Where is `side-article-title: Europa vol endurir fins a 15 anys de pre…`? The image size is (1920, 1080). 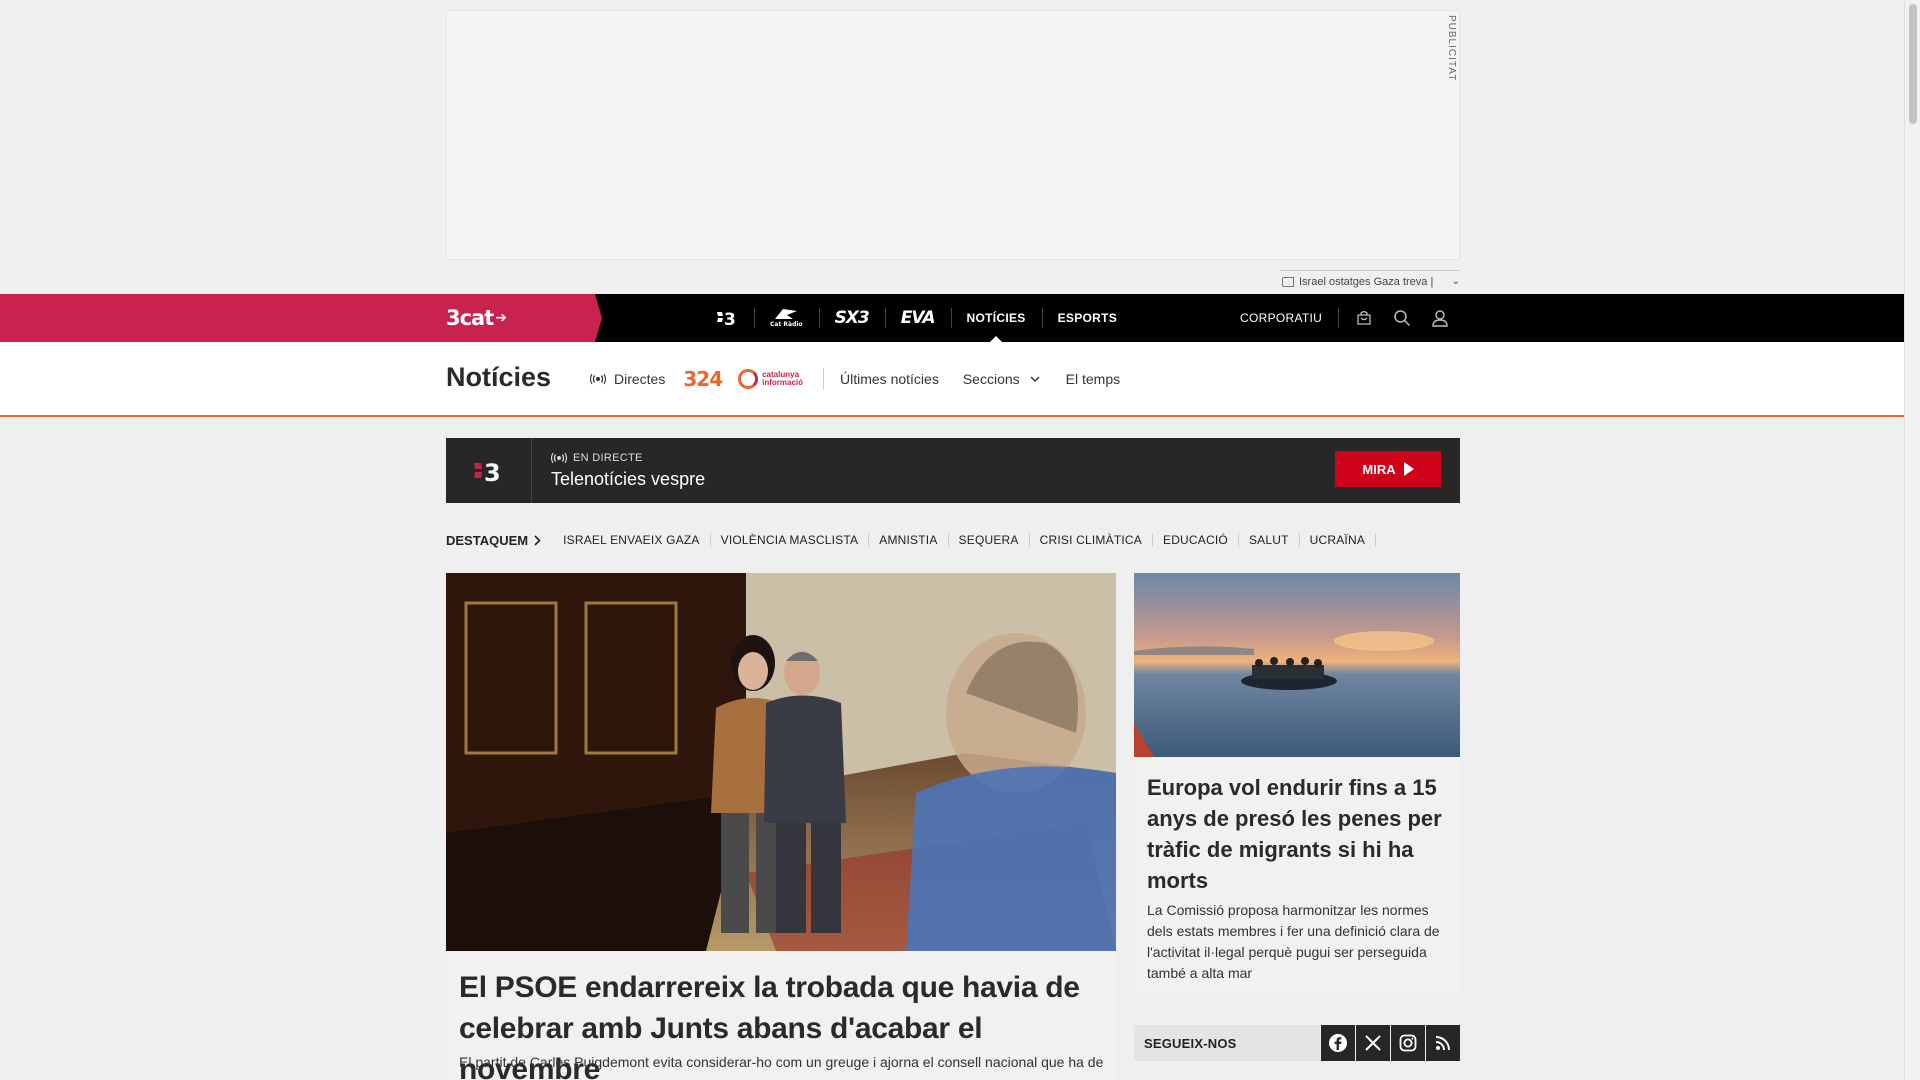 side-article-title: Europa vol endurir fins a 15 anys de pre… is located at coordinates (1297, 834).